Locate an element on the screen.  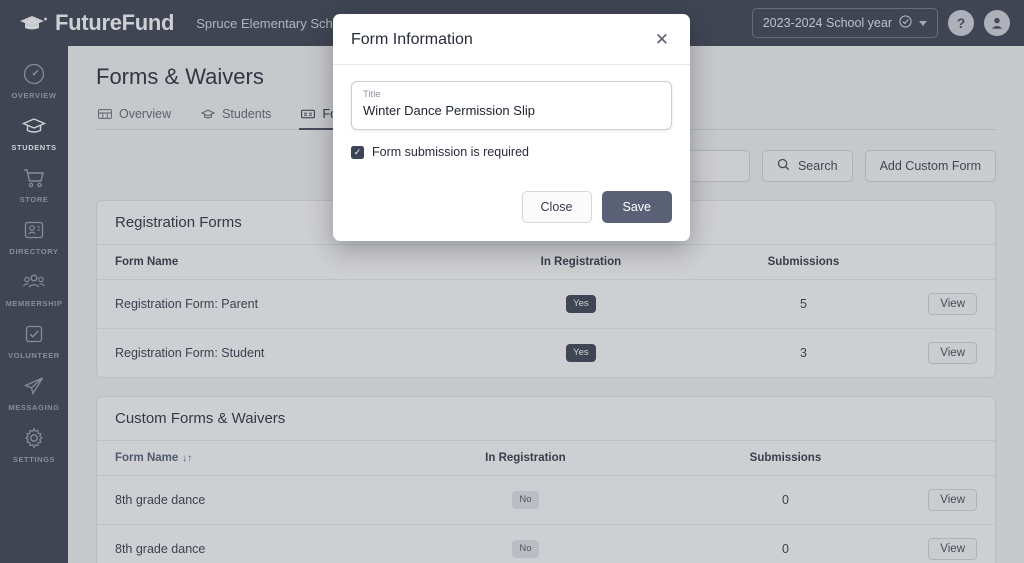
modal-body: Title ✓ Form submission is required is located at coordinates (511, 116).